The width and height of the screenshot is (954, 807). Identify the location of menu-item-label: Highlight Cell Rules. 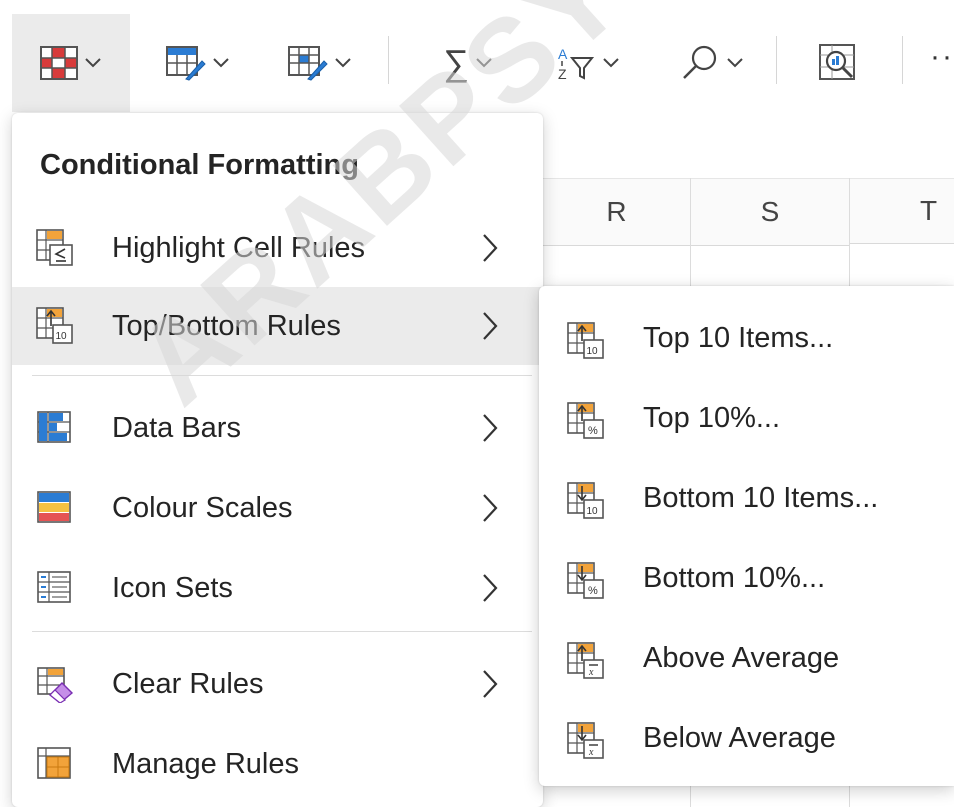
(239, 247).